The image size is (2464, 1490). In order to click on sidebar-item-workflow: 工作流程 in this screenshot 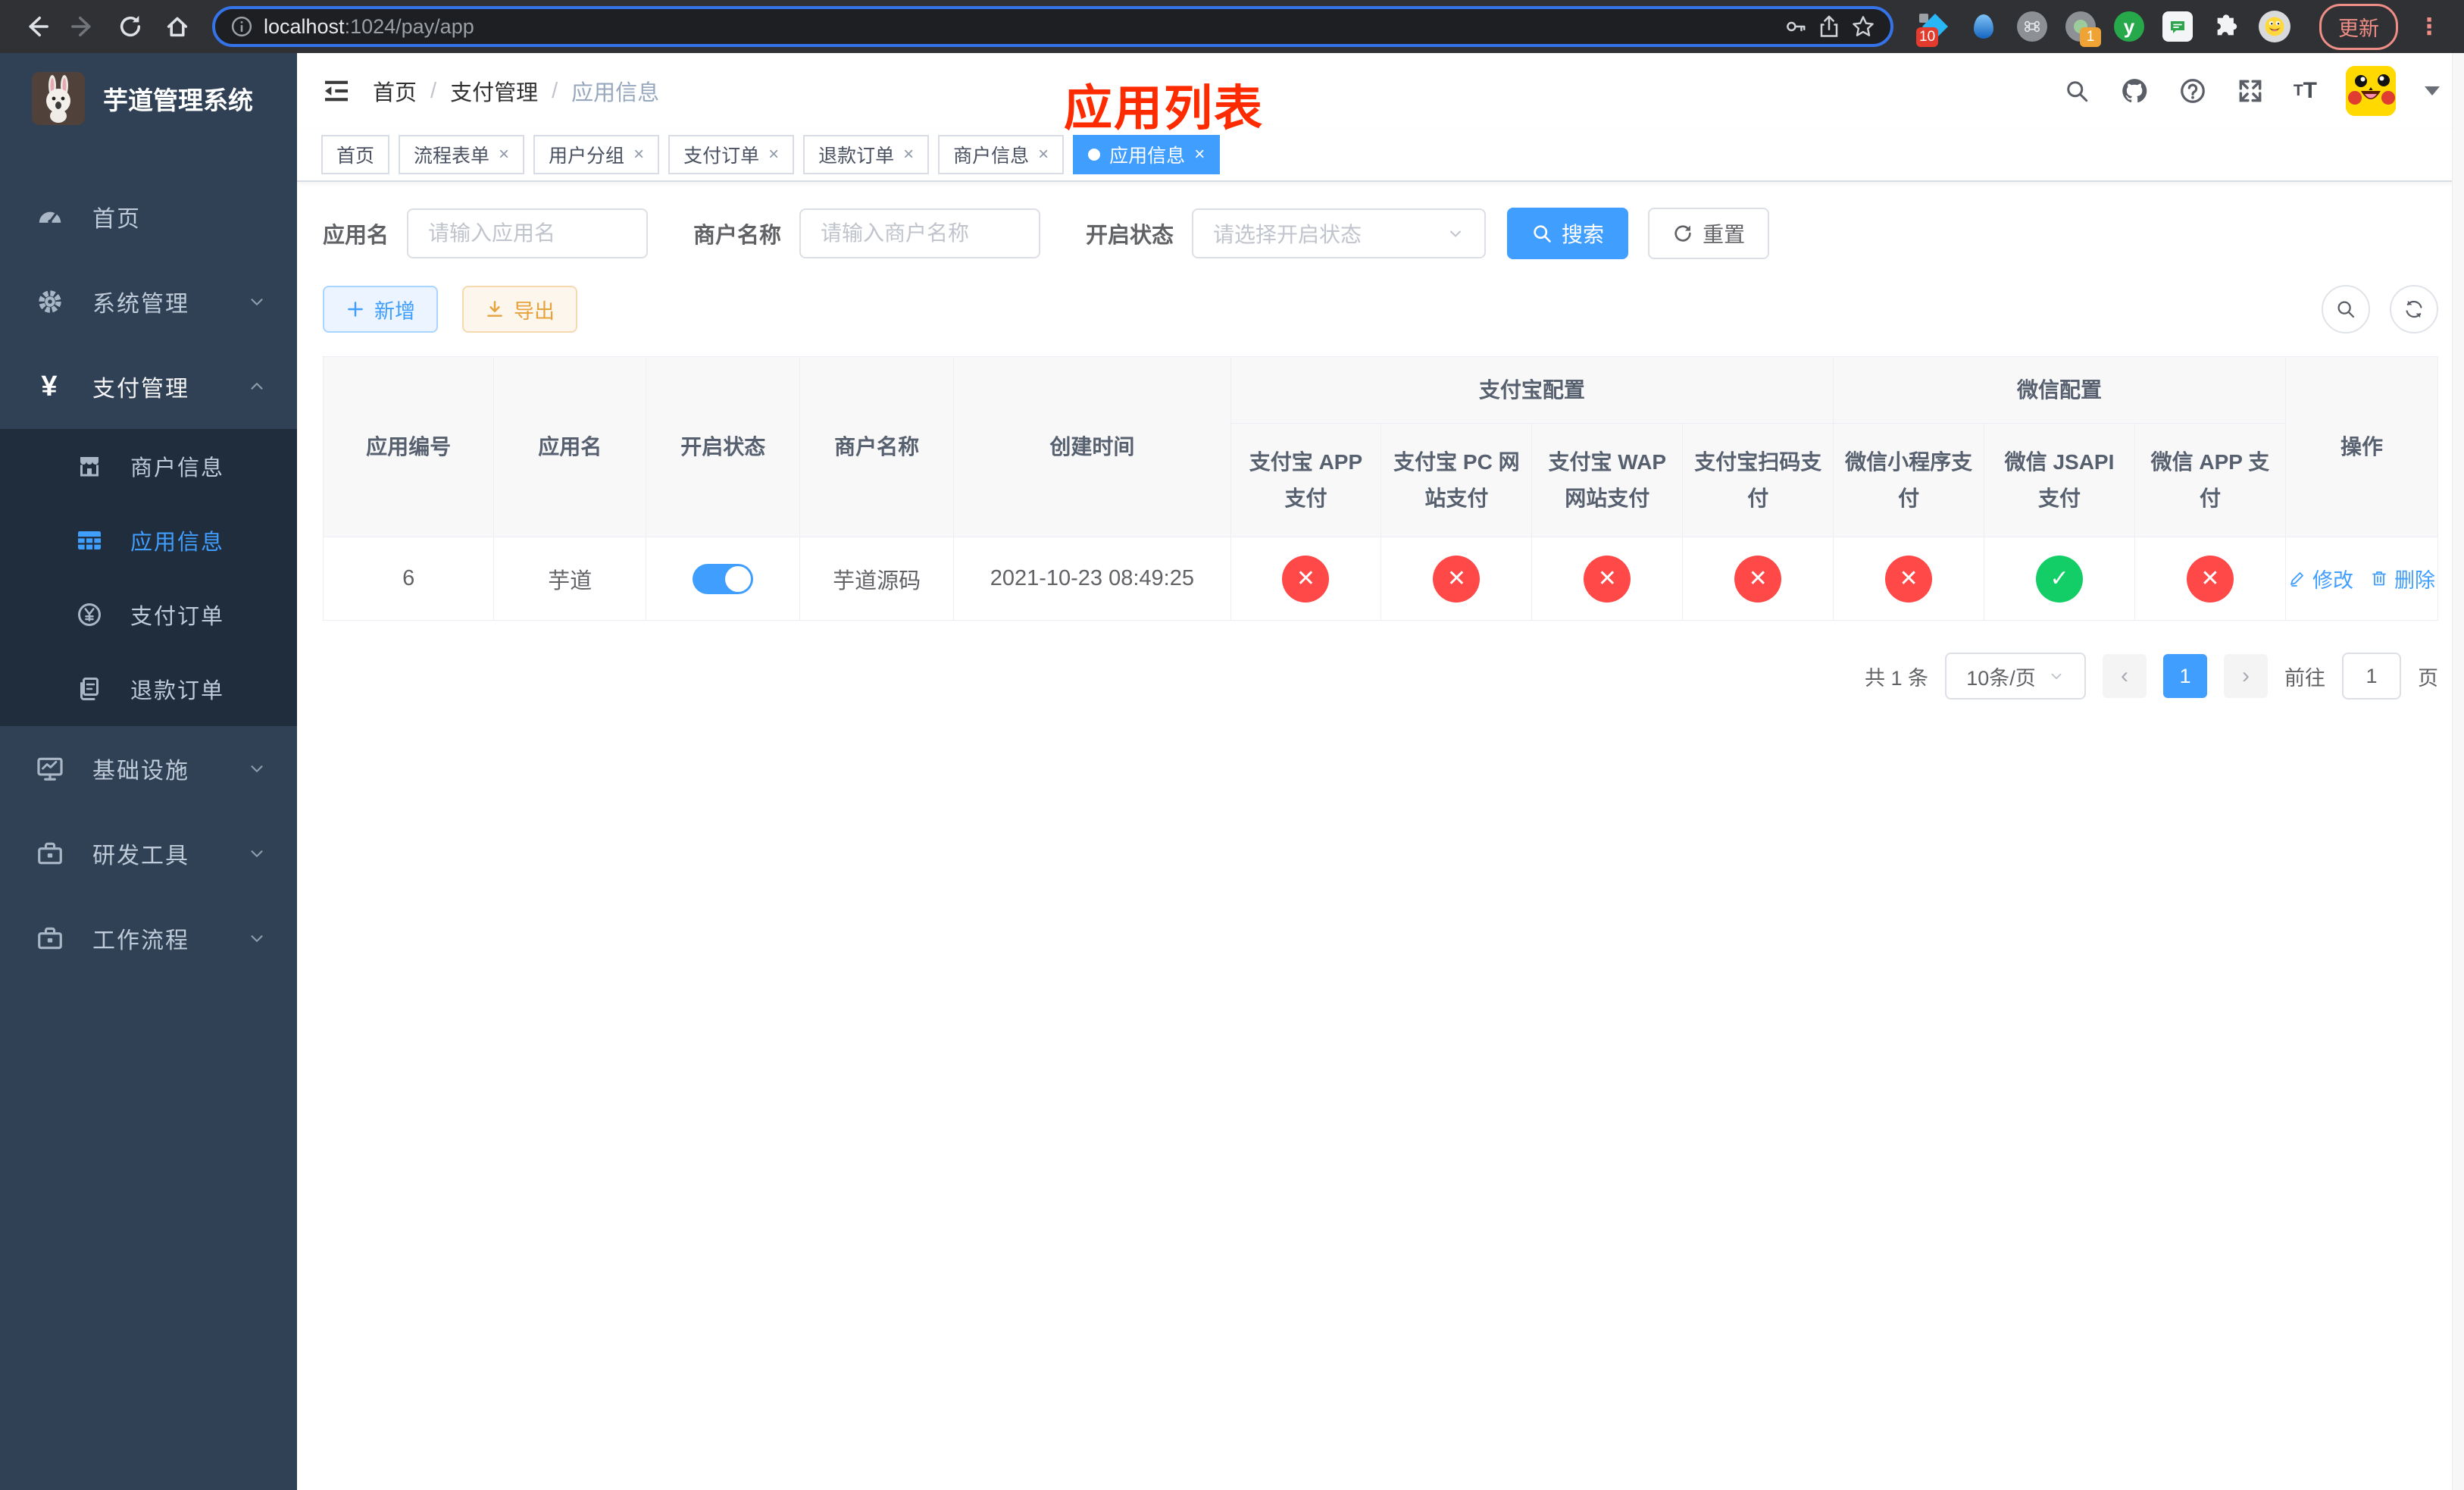, I will do `click(148, 939)`.